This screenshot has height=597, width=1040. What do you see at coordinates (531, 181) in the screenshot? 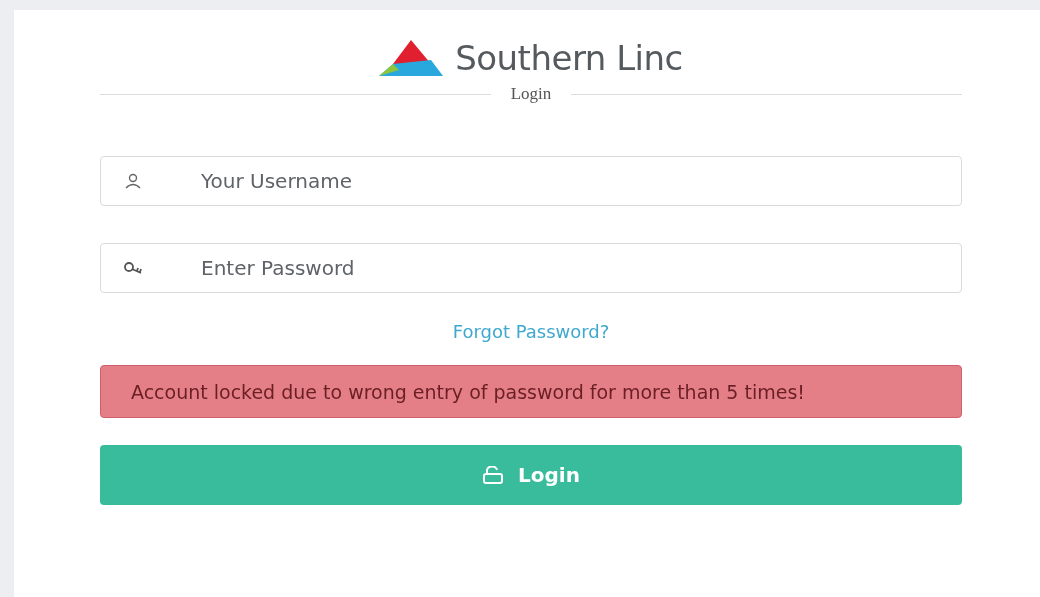
I see `username-field: Your Username` at bounding box center [531, 181].